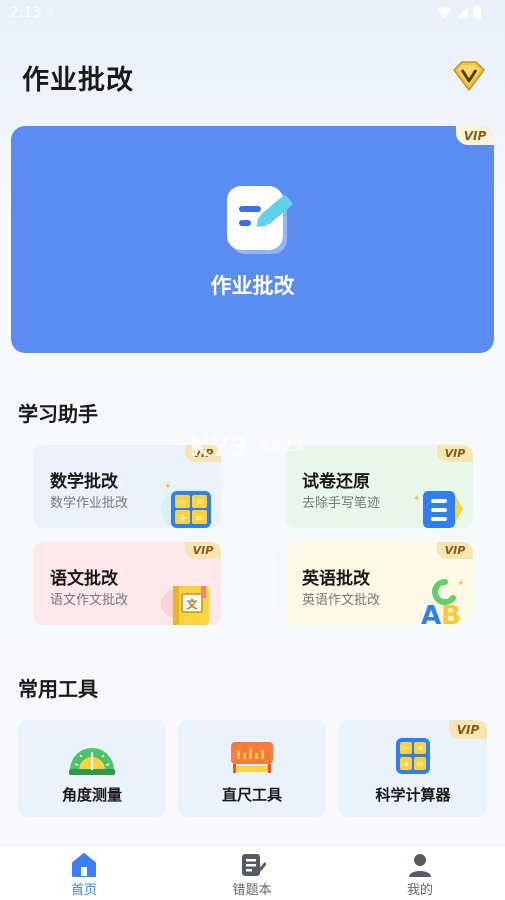  Describe the element at coordinates (341, 600) in the screenshot. I see `card-subtitle: 英语作文批改` at that location.